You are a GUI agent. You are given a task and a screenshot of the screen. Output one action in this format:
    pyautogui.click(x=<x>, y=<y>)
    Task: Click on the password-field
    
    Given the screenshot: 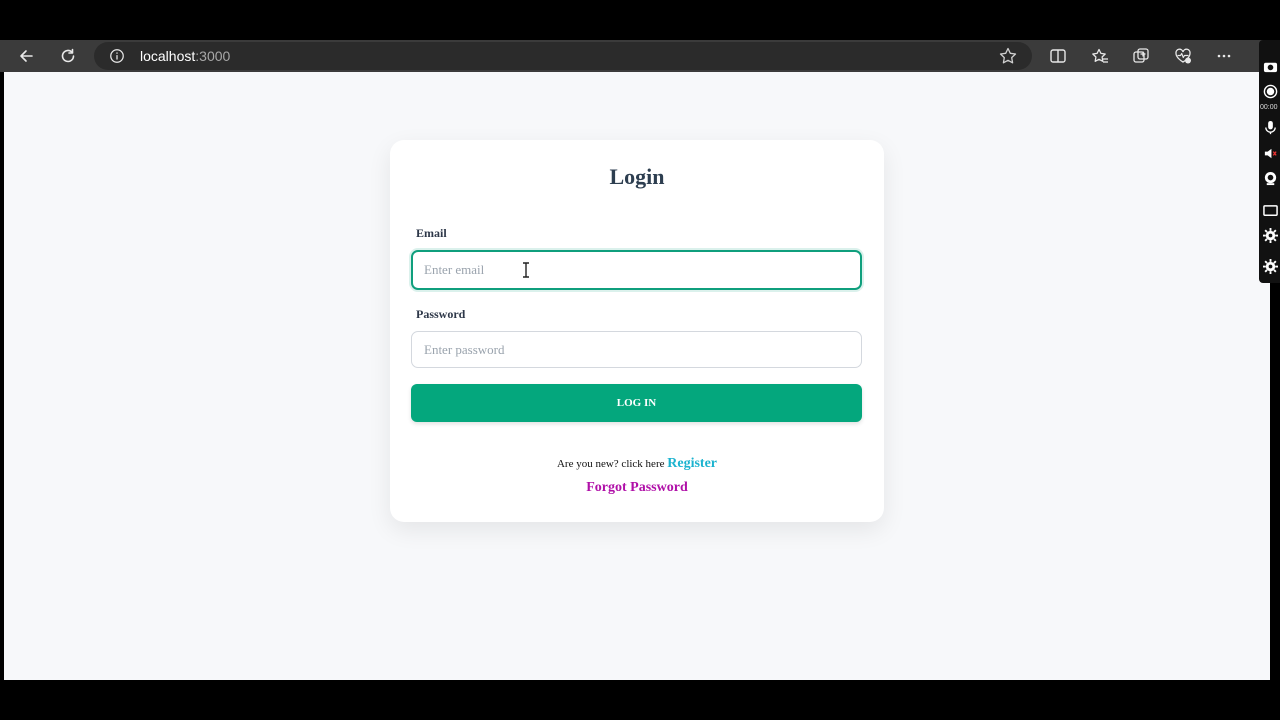 What is the action you would take?
    pyautogui.click(x=636, y=349)
    